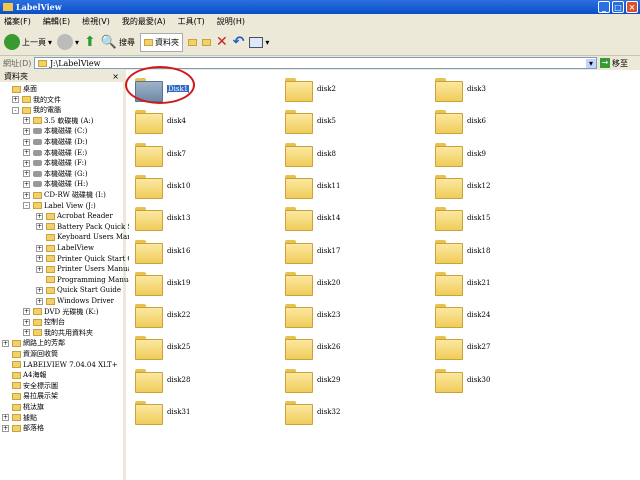 The width and height of the screenshot is (640, 480). What do you see at coordinates (462, 283) in the screenshot?
I see `folder-item: disk21` at bounding box center [462, 283].